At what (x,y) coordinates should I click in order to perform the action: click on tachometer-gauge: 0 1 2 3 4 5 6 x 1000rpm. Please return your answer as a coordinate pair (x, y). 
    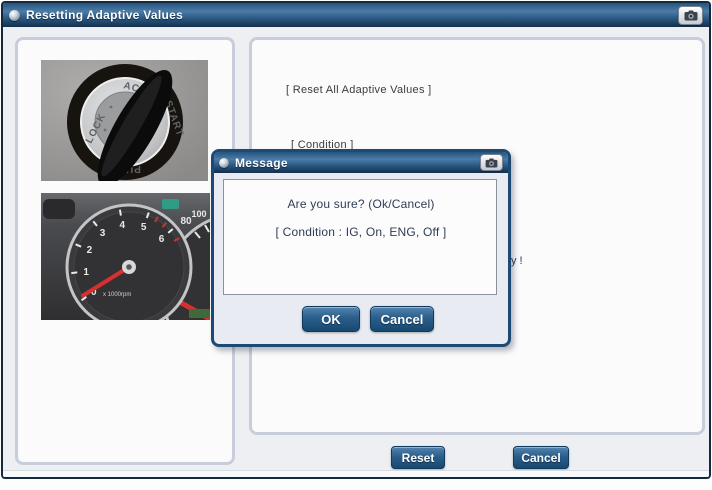
    Looking at the image, I should click on (129, 261).